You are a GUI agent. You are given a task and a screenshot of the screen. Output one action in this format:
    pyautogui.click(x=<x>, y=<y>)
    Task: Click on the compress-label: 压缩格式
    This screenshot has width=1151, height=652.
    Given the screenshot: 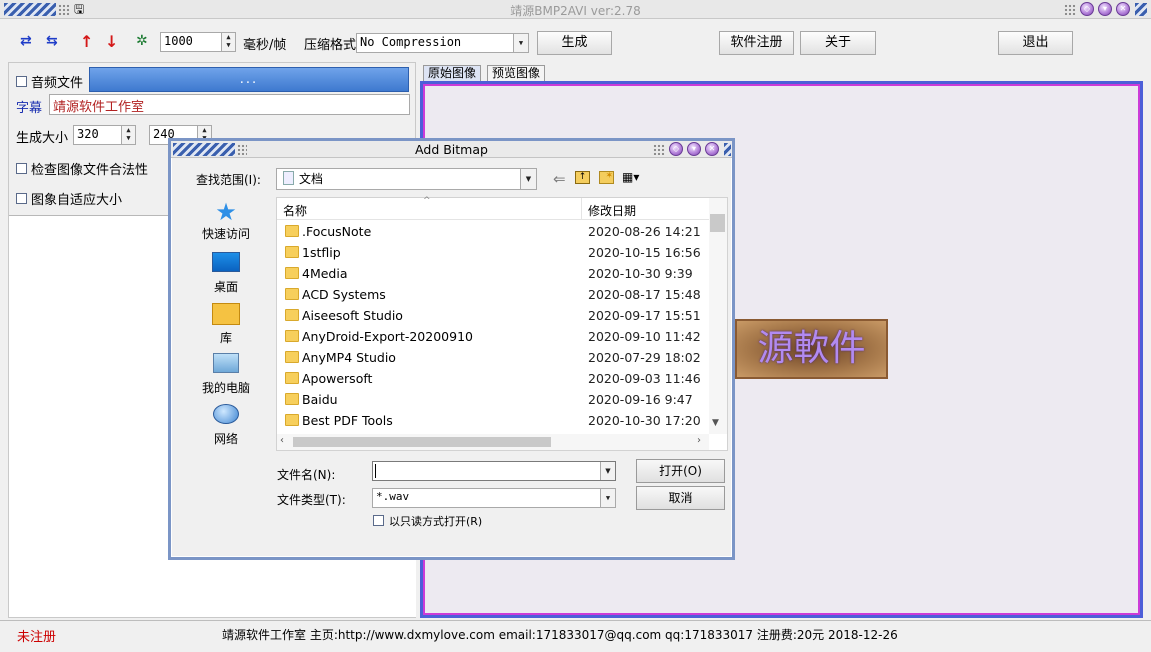 What is the action you would take?
    pyautogui.click(x=330, y=45)
    